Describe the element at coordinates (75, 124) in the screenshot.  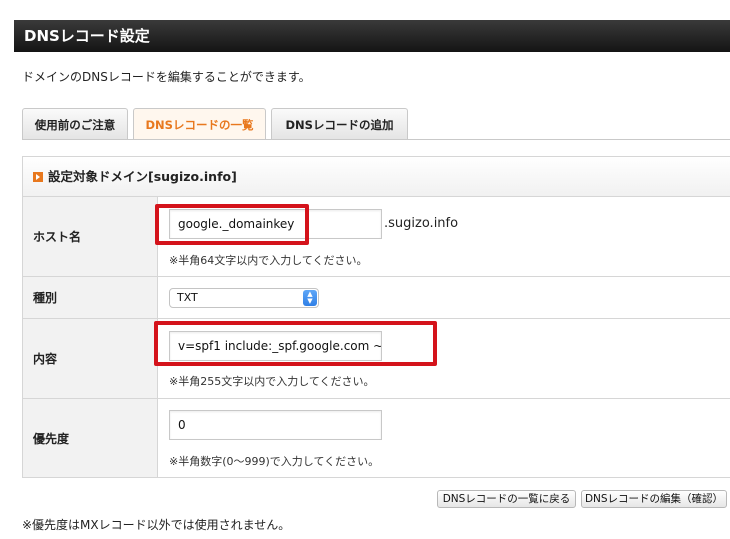
I see `tab-precautions: 使用前のご注意` at that location.